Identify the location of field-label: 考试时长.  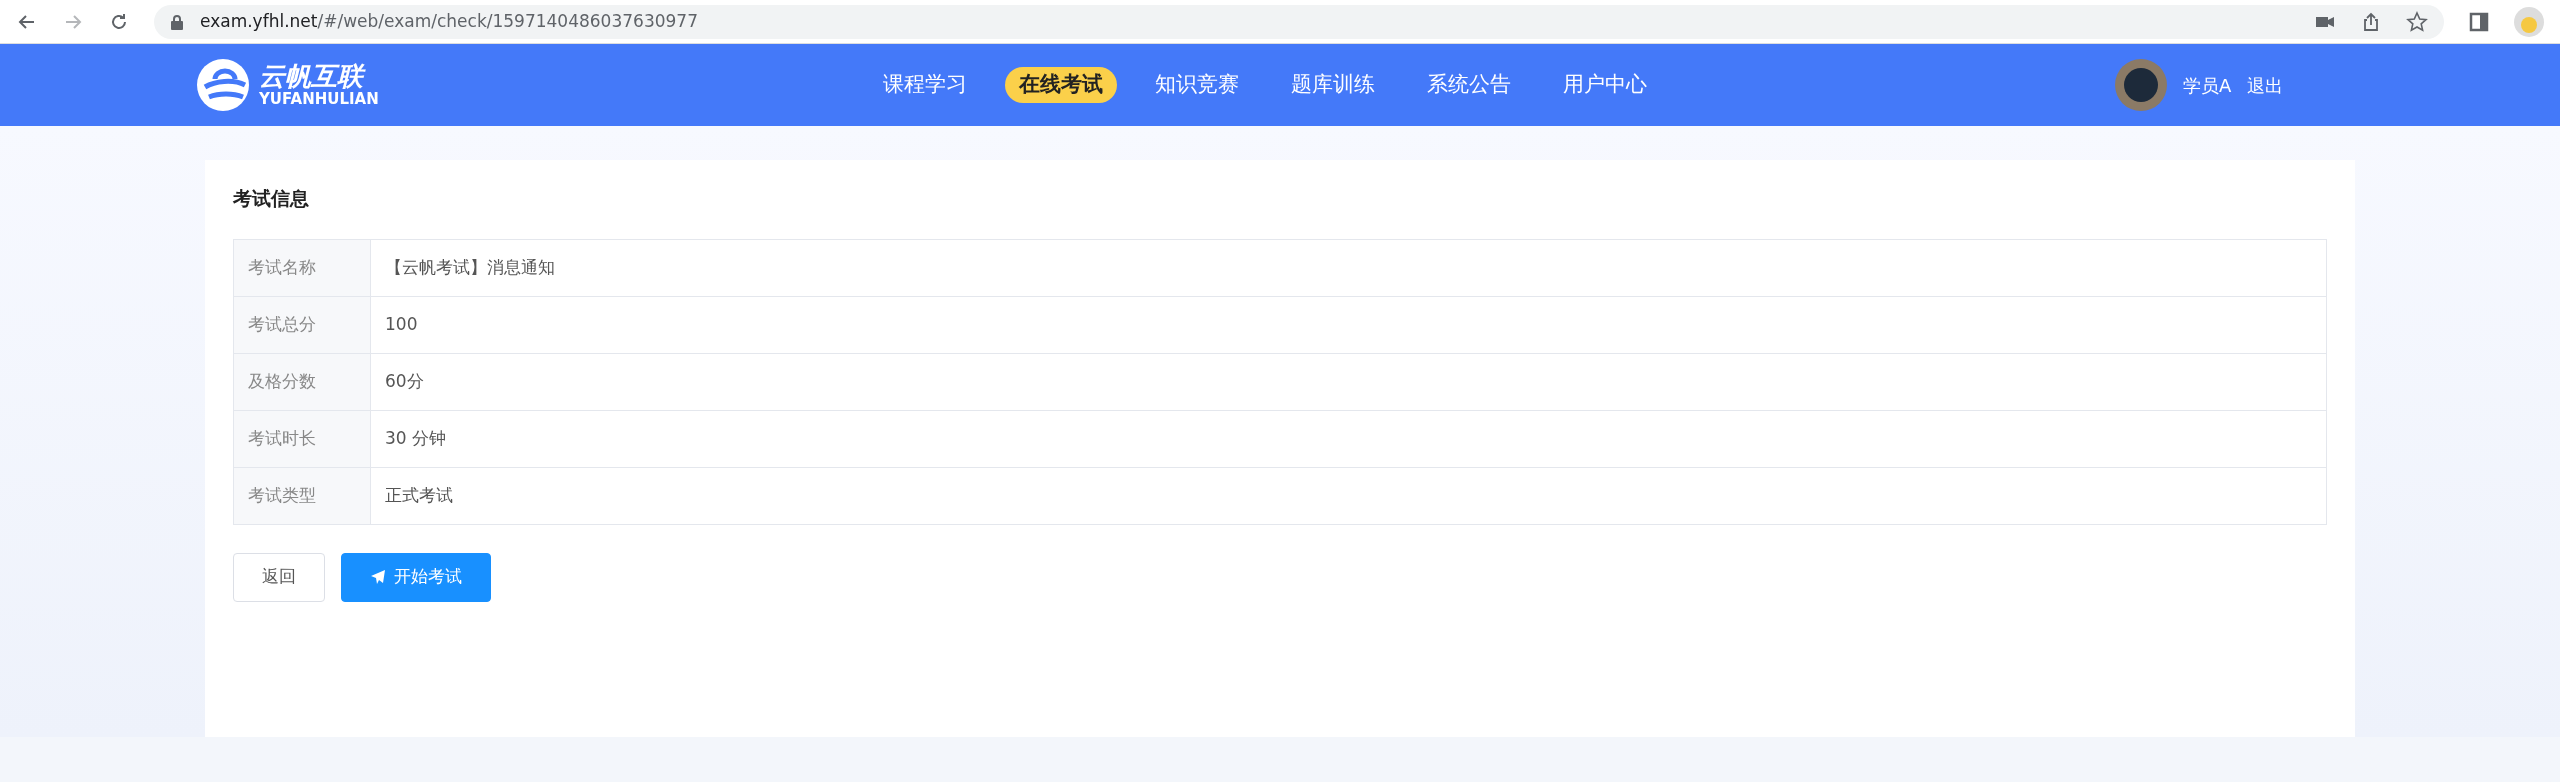
(302, 438).